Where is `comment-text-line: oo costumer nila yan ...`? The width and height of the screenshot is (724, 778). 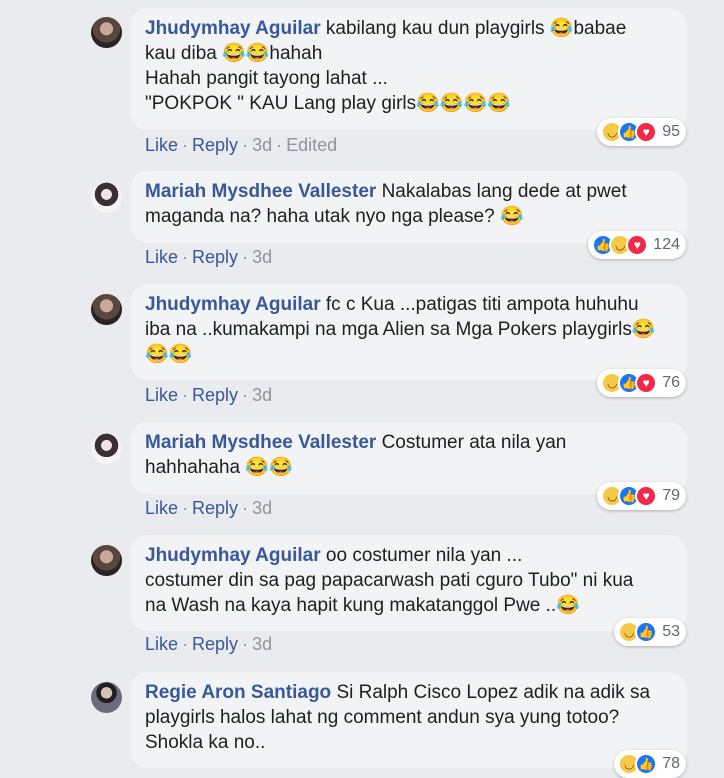
comment-text-line: oo costumer nila yan ... is located at coordinates (424, 555).